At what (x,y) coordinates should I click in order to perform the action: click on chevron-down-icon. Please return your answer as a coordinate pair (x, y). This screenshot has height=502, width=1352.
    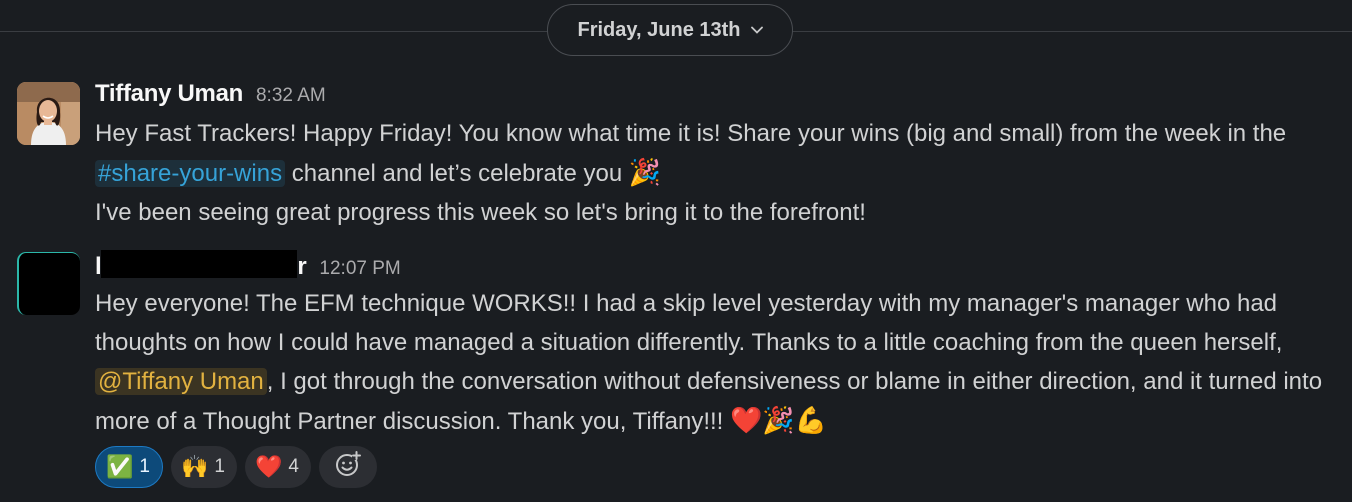
    Looking at the image, I should click on (756, 29).